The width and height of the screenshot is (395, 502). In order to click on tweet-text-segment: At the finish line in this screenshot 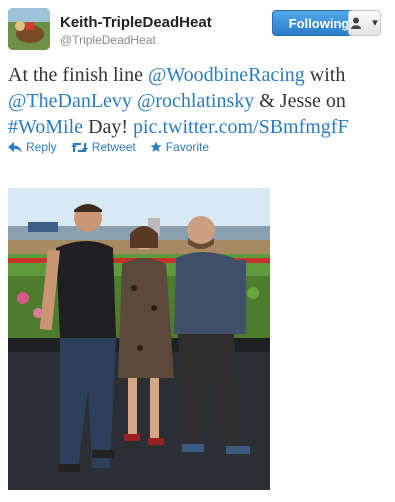, I will do `click(78, 75)`.